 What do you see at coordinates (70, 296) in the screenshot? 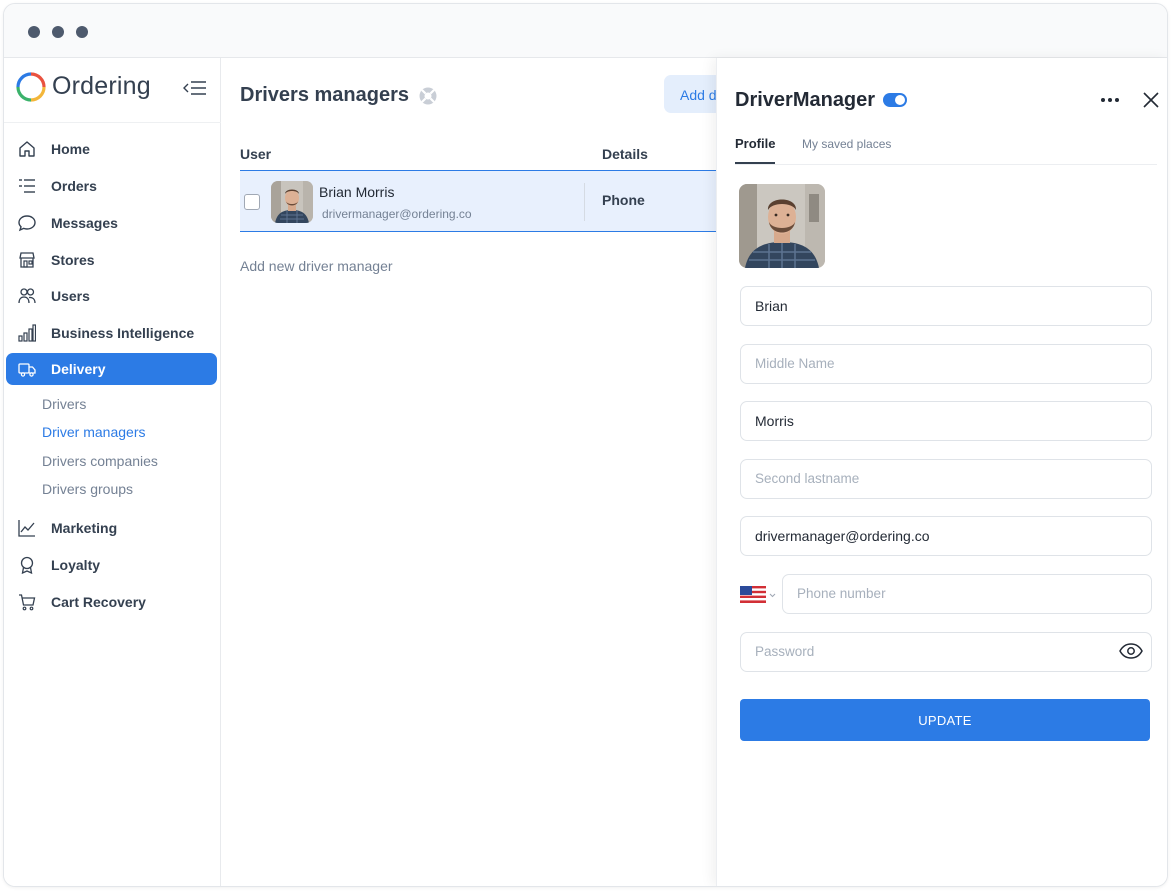
I see `sidebar-item-label: Users` at bounding box center [70, 296].